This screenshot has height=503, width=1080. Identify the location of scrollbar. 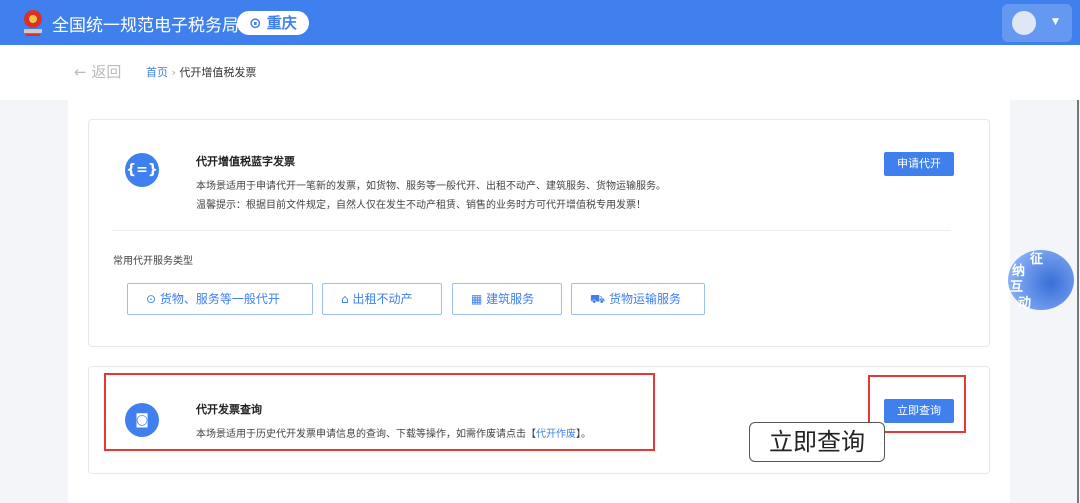
(1078, 301).